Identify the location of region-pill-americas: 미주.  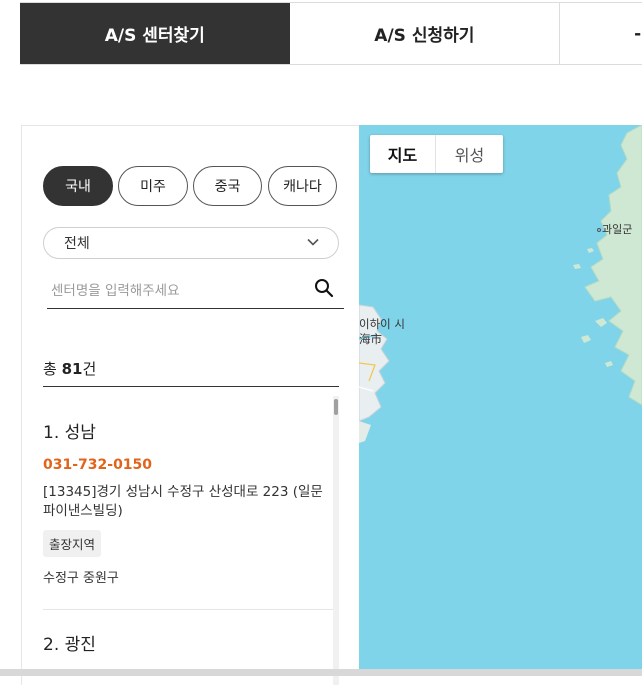
(153, 186).